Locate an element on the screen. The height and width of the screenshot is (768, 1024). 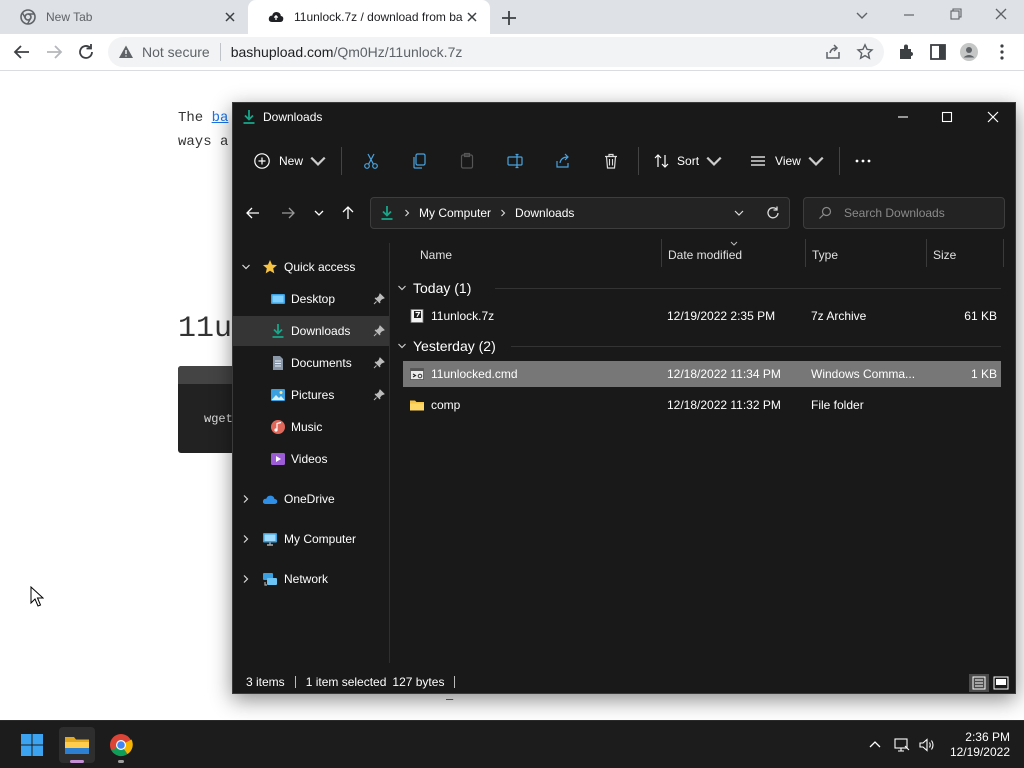
code-text: wget is located at coordinates (218, 419).